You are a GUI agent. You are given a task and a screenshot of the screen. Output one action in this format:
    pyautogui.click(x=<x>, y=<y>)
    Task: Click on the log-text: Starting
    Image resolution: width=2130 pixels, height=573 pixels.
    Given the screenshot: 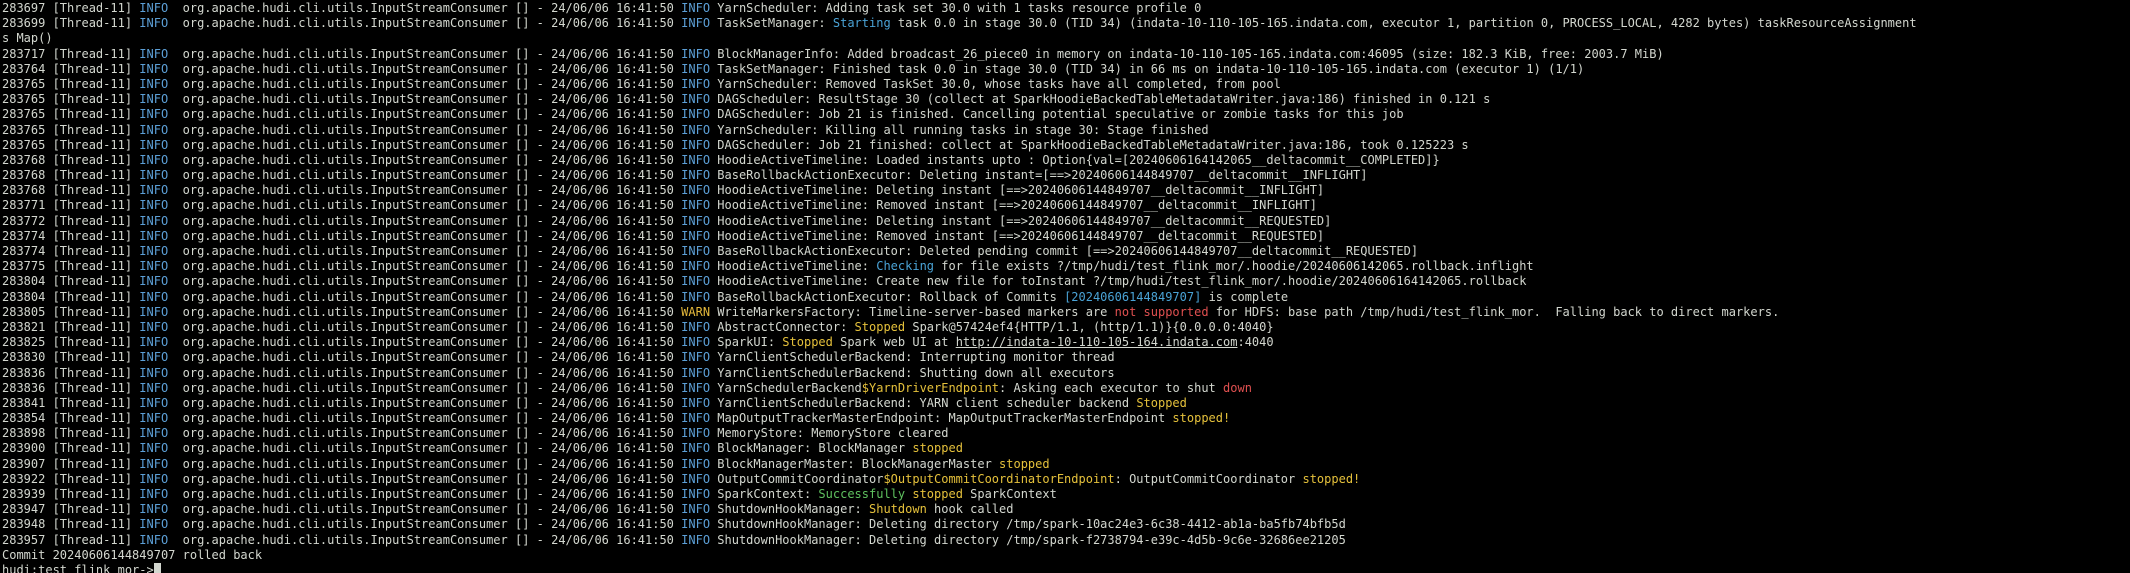 What is the action you would take?
    pyautogui.click(x=861, y=23)
    